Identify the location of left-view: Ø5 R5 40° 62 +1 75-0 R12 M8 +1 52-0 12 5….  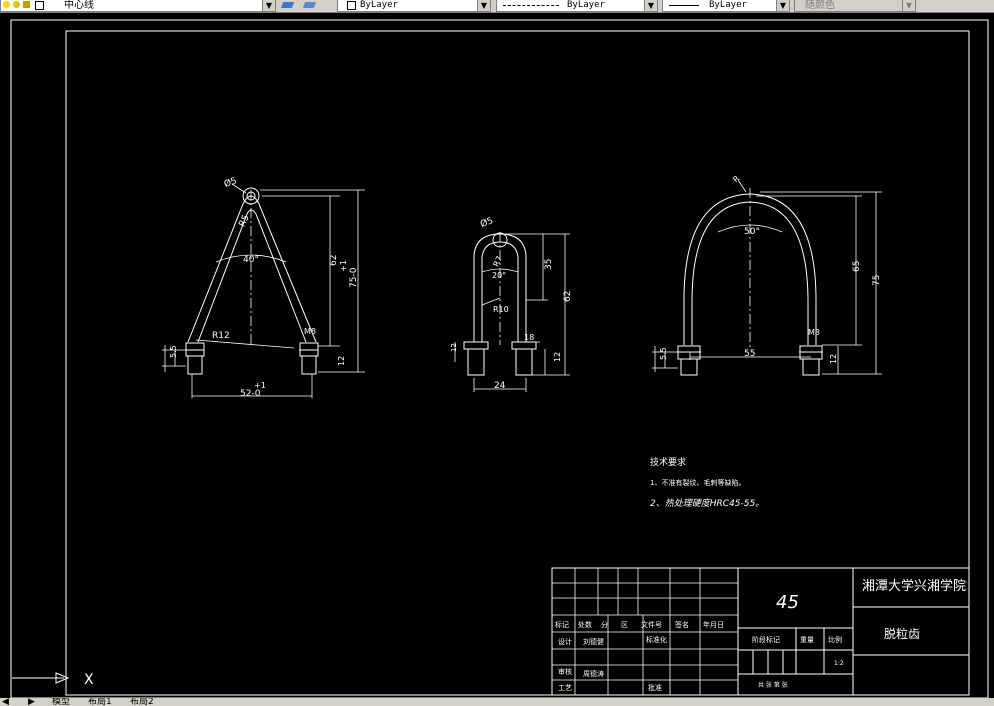
(263, 287).